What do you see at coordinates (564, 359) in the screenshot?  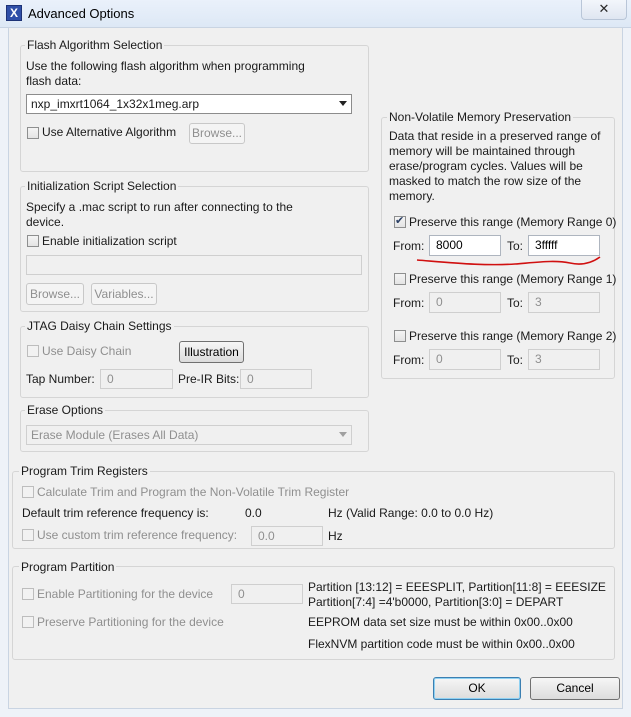 I see `range-2-to-input: 3` at bounding box center [564, 359].